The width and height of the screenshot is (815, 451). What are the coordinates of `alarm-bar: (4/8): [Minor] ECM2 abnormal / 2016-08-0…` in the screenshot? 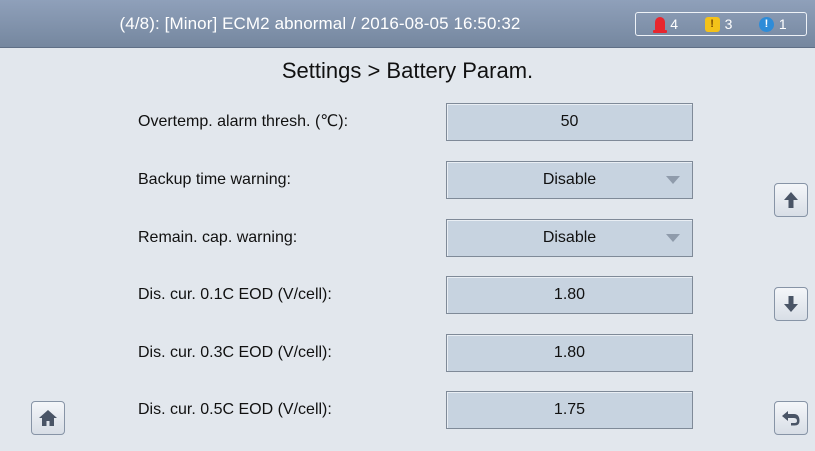 It's located at (407, 24).